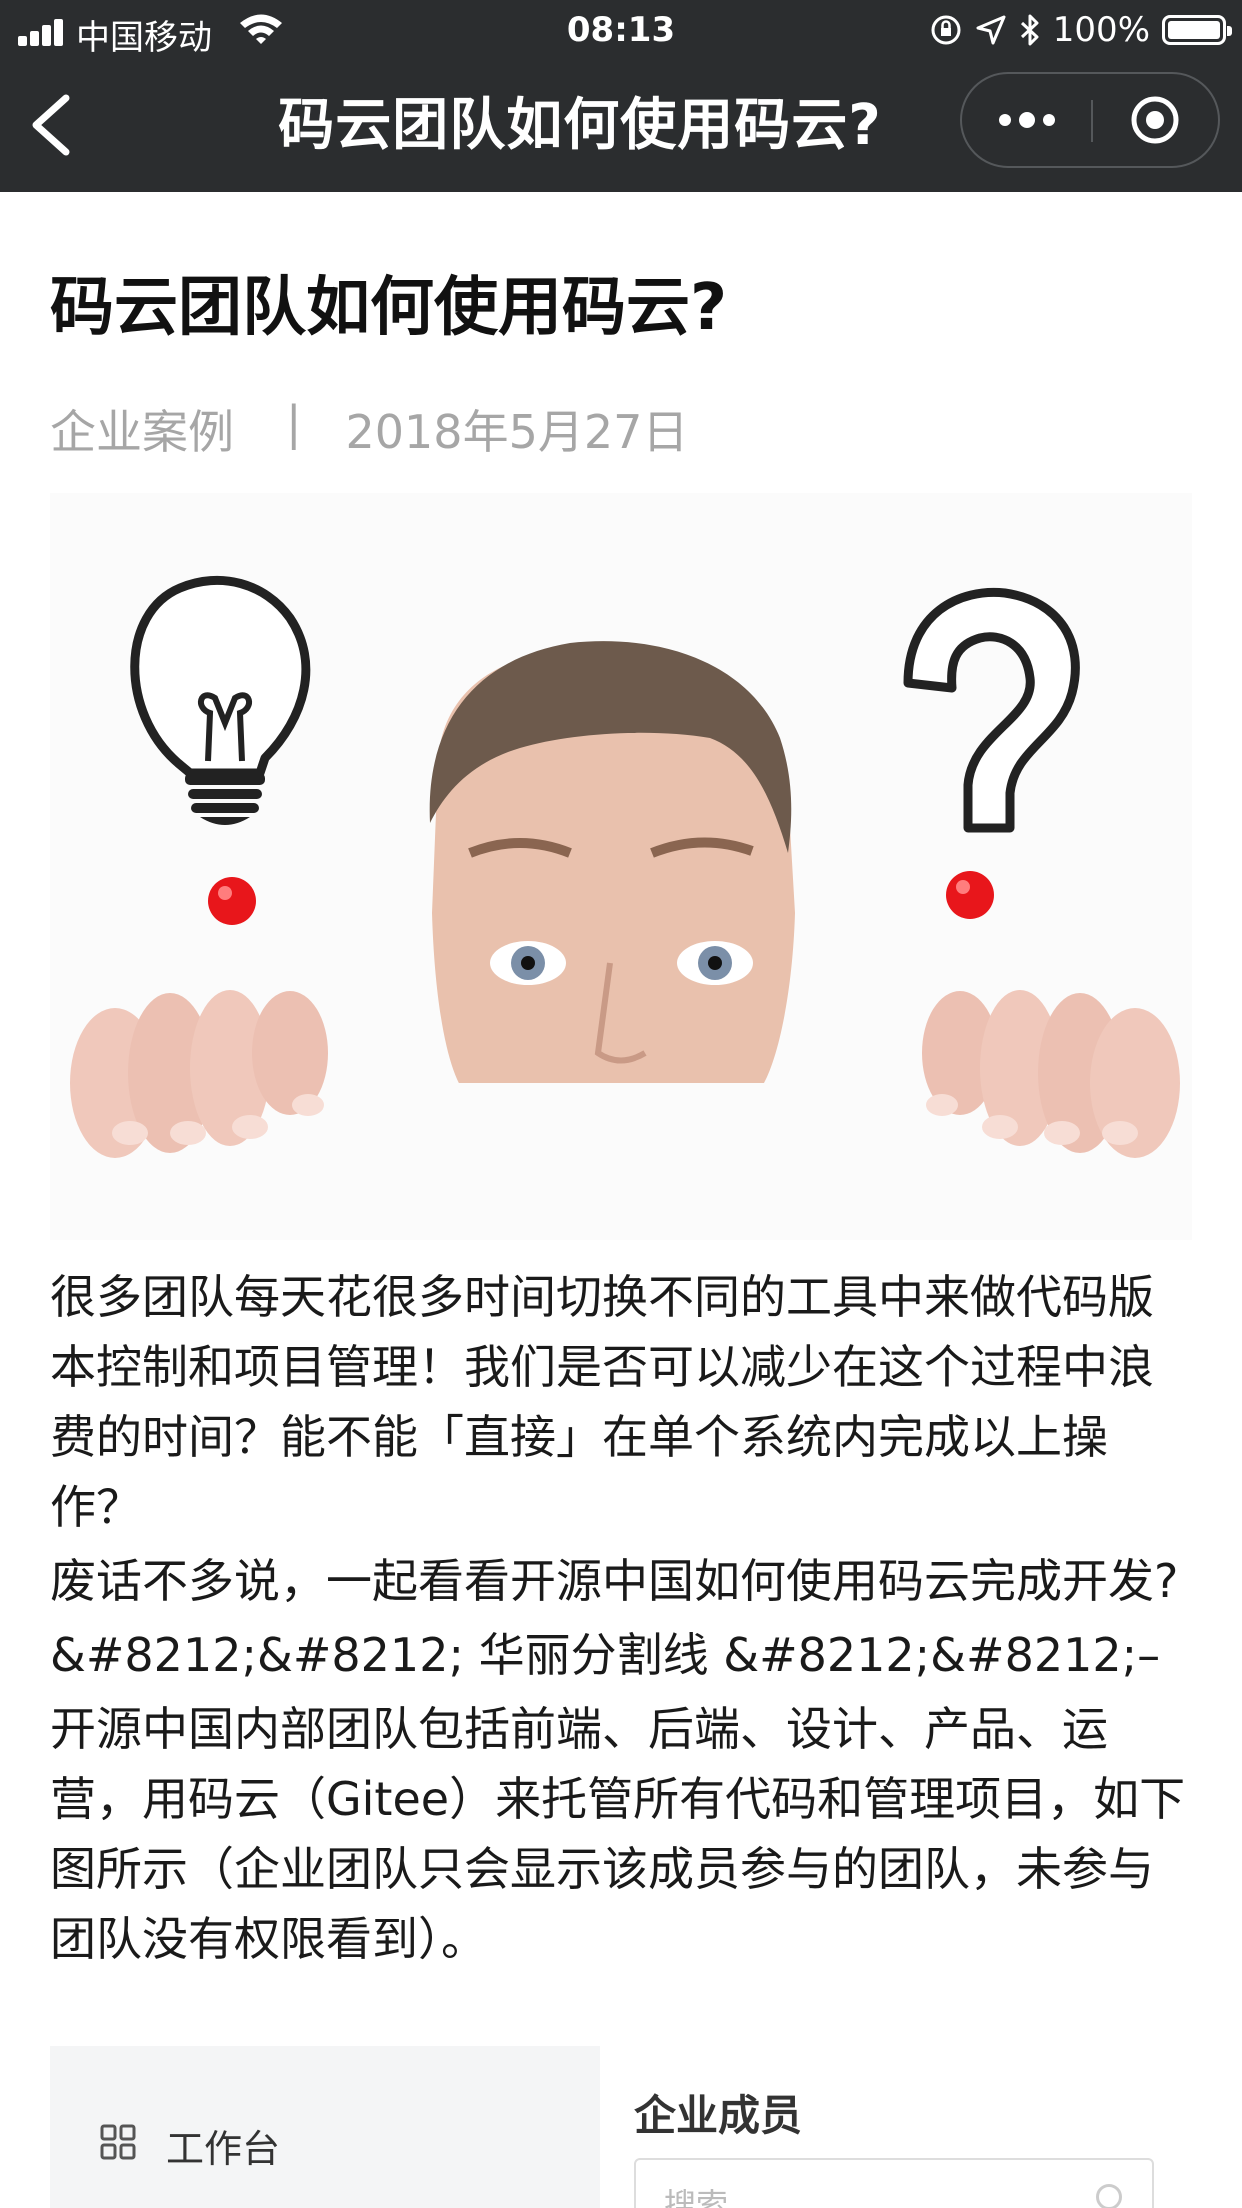  What do you see at coordinates (580, 125) in the screenshot?
I see `nav-title: 码云团队如何使用码云?` at bounding box center [580, 125].